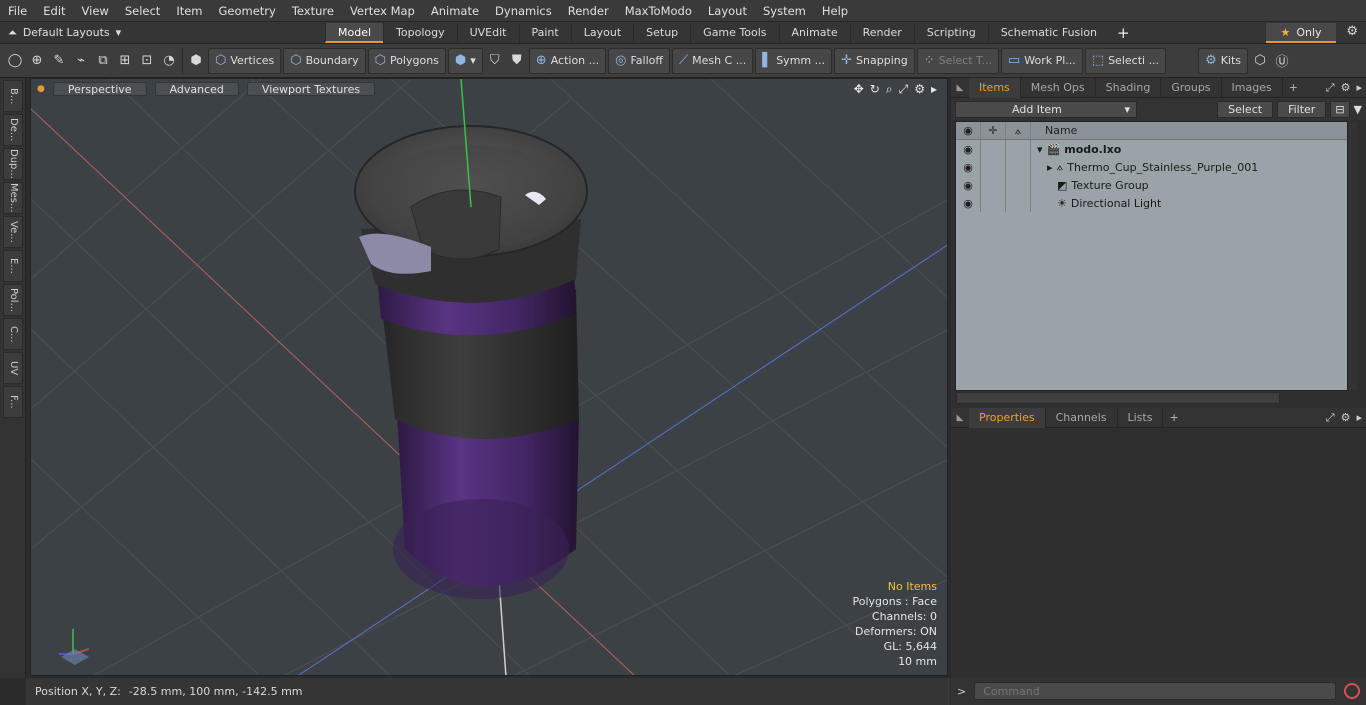  Describe the element at coordinates (734, 32) in the screenshot. I see `tab-game-tools: Game Tools` at that location.